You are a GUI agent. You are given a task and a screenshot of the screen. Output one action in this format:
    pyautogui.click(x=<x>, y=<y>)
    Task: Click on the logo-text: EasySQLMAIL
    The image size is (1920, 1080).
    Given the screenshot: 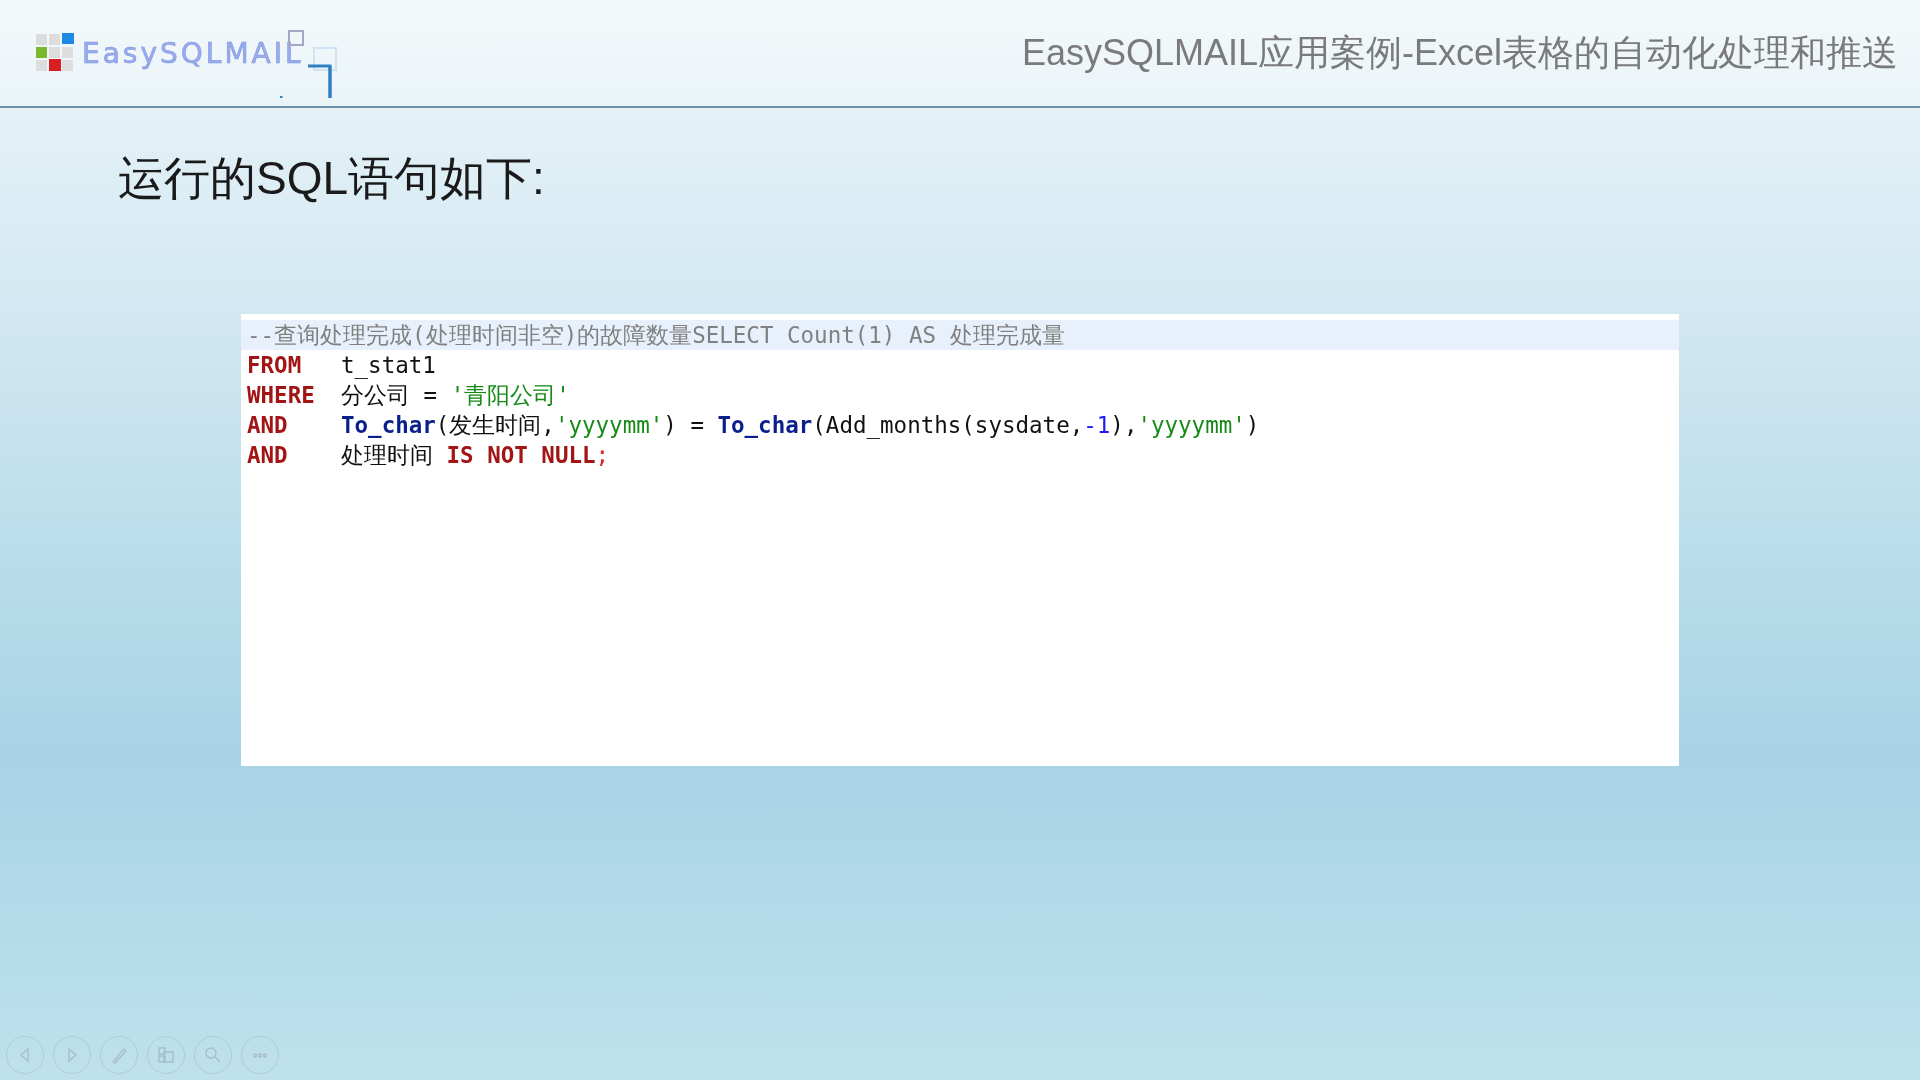 What is the action you would take?
    pyautogui.click(x=193, y=53)
    